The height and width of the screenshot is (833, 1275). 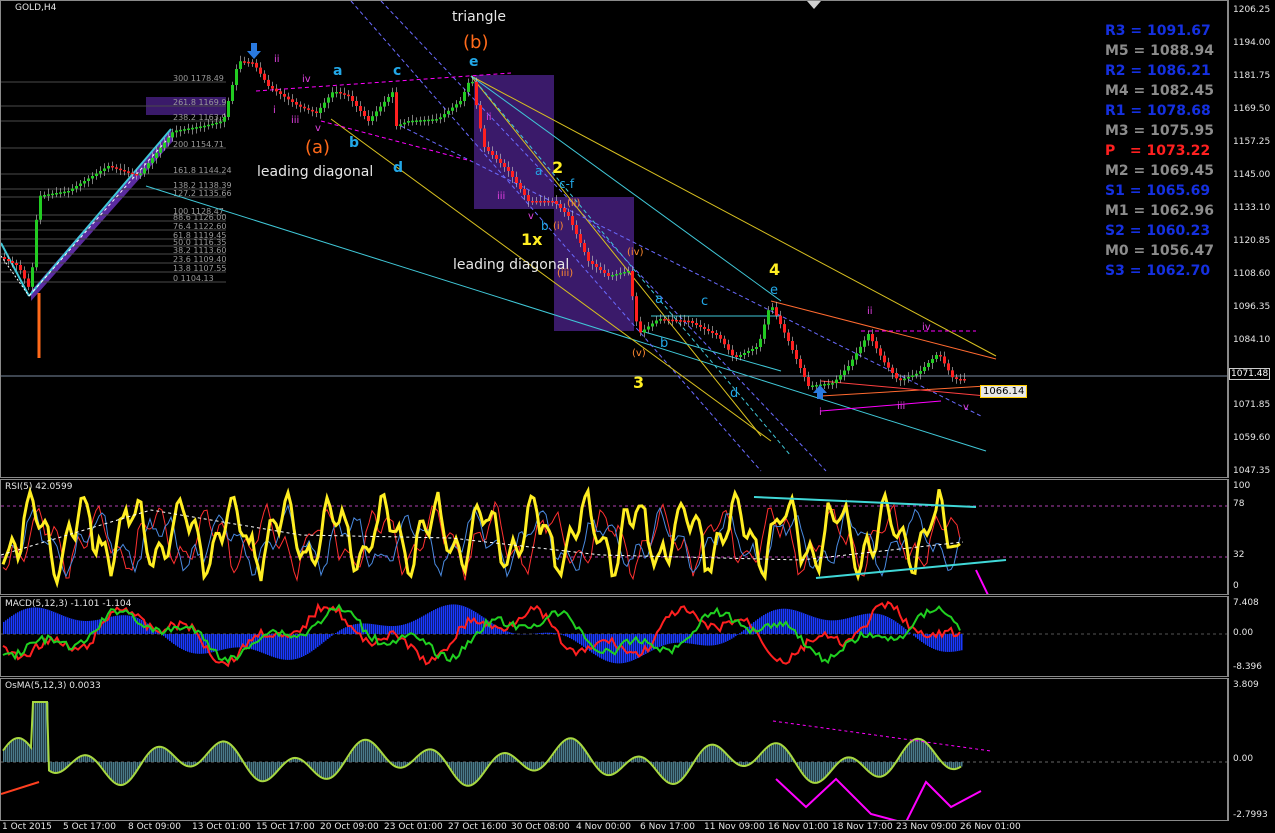 I want to click on down-arrow-icon, so click(x=254, y=51).